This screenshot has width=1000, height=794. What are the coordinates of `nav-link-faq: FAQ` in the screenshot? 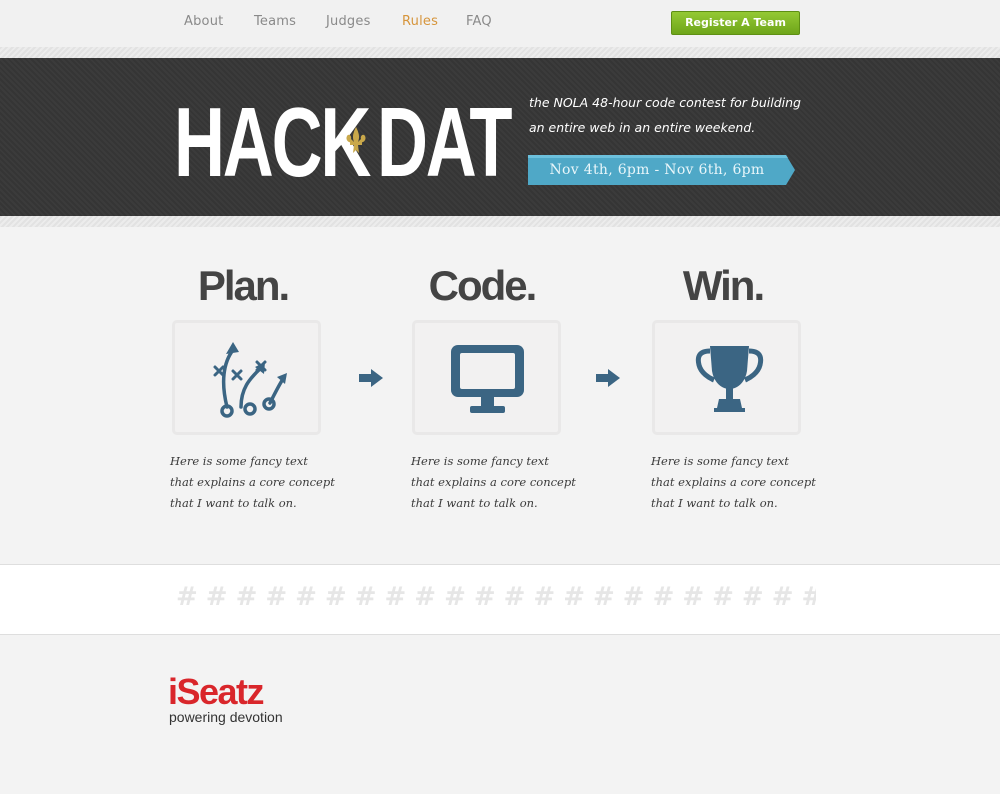 It's located at (479, 21).